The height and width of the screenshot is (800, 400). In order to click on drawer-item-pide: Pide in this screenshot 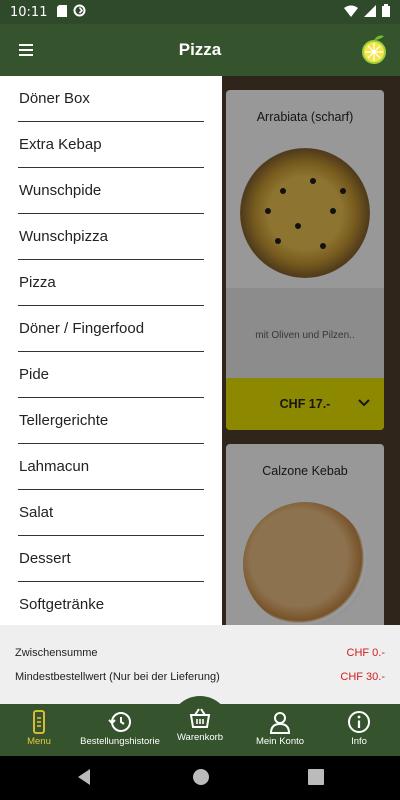, I will do `click(111, 375)`.